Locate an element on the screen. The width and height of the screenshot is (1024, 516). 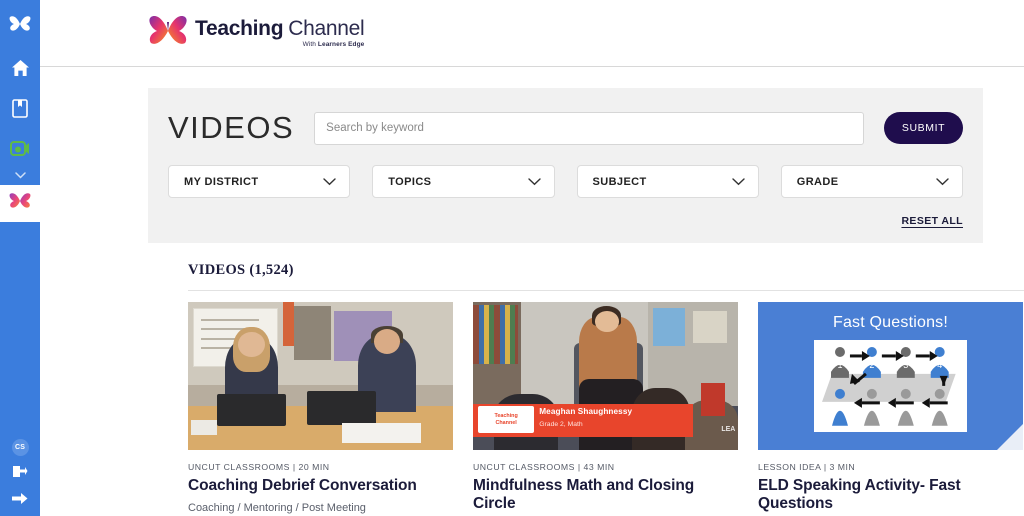
card-kicker: UNCUT CLASSROOMS | 20 MIN is located at coordinates (259, 467).